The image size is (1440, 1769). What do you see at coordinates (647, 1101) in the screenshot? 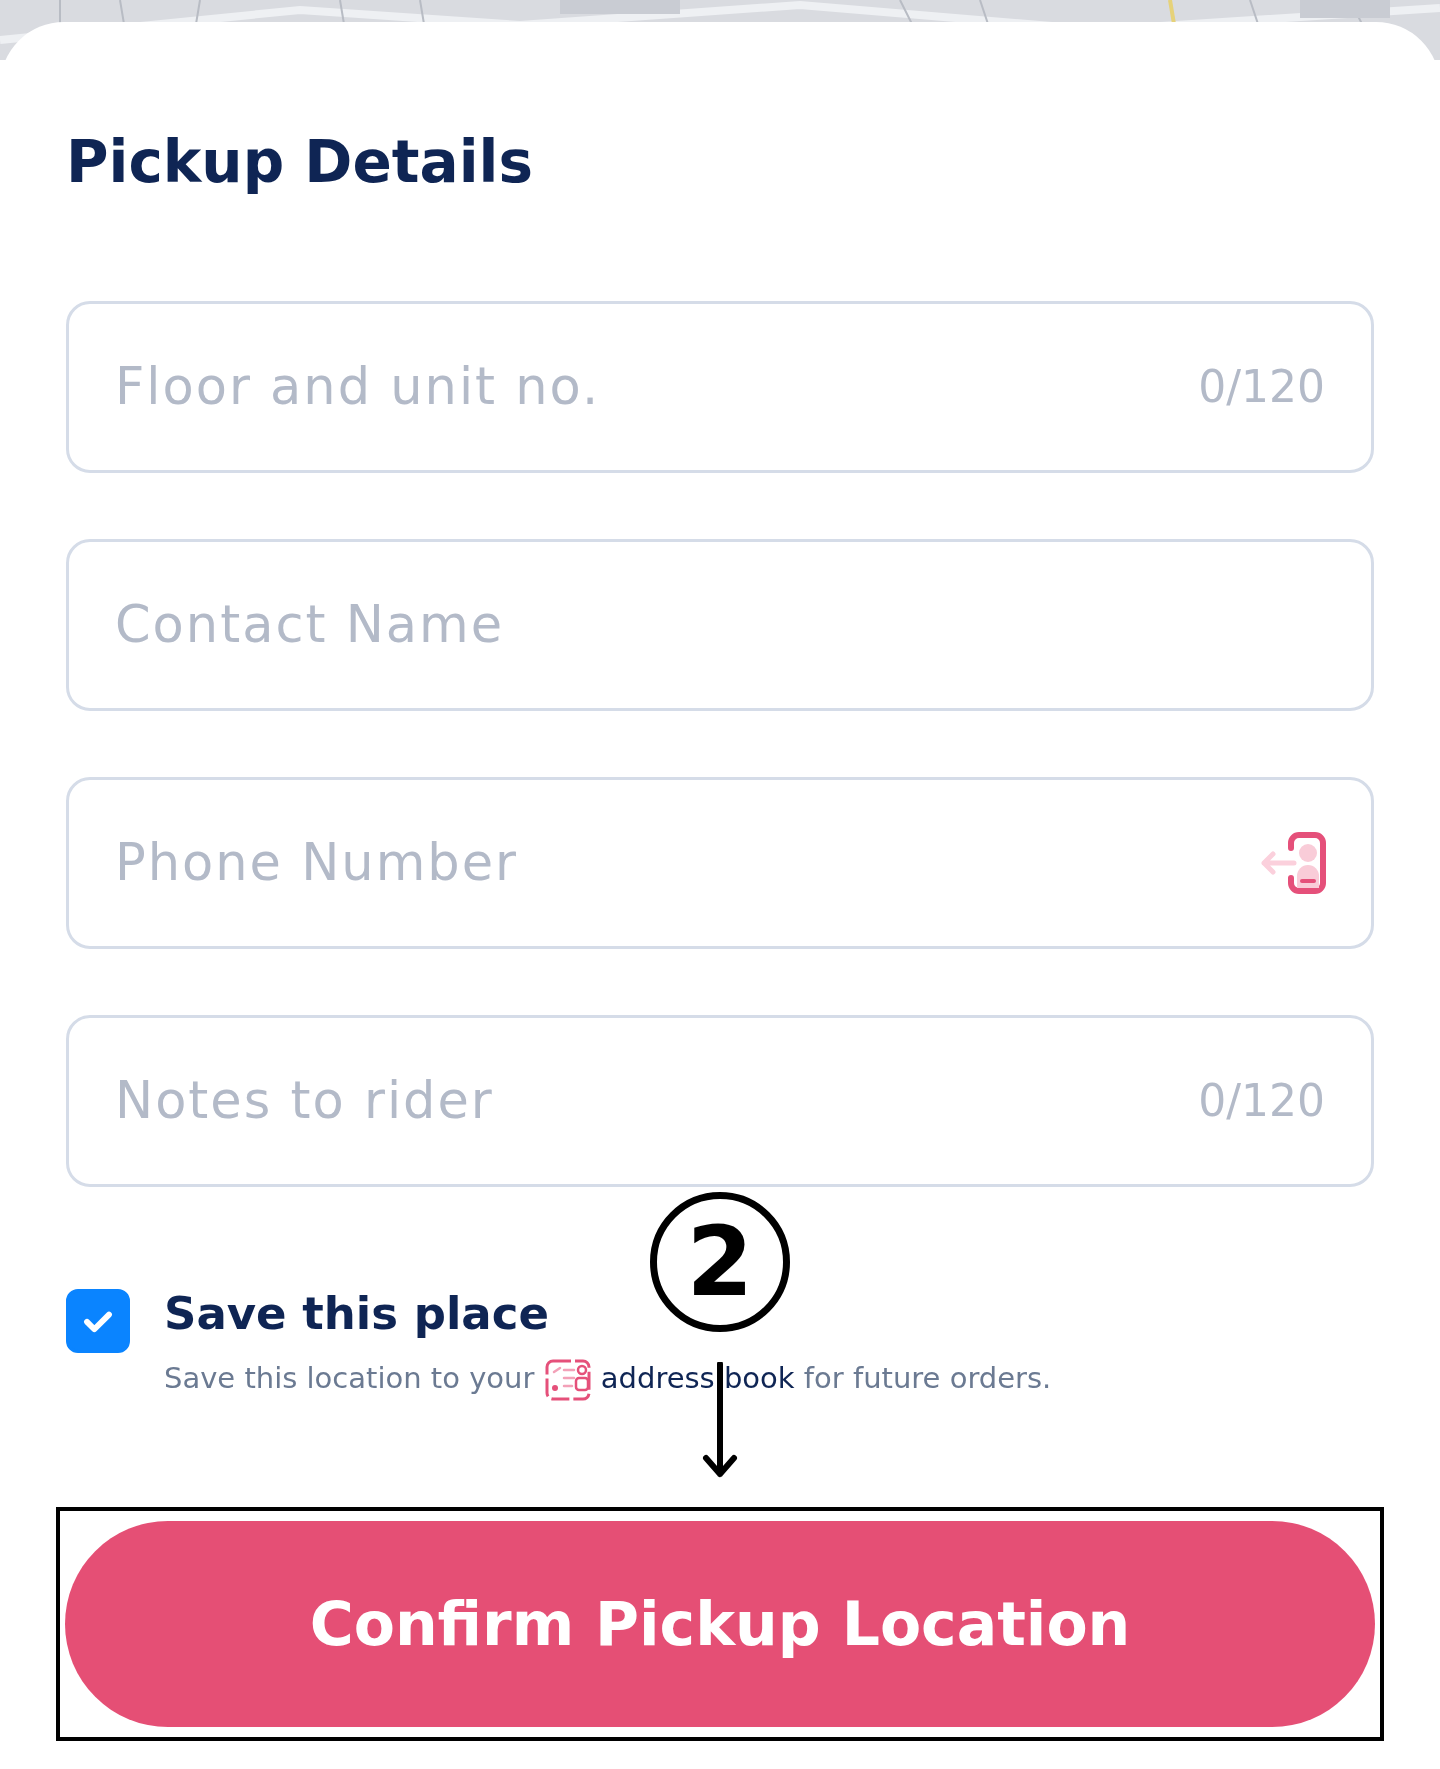
I see `text-input: Notes to rider` at bounding box center [647, 1101].